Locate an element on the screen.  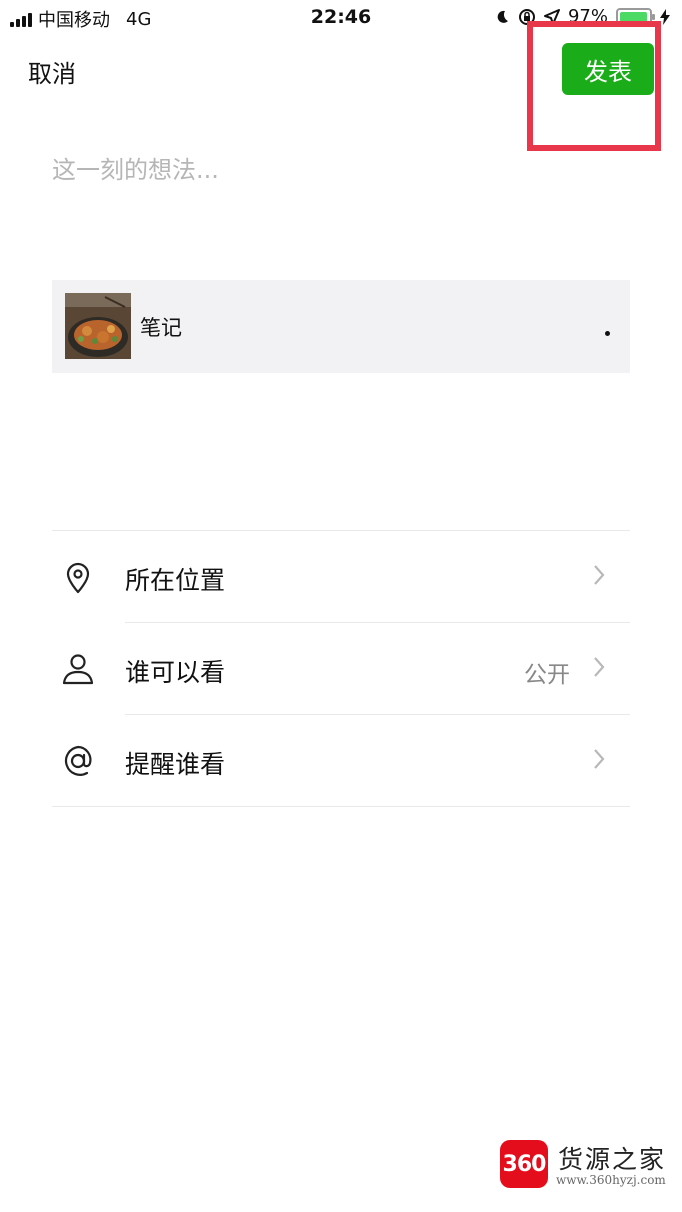
watermark: 360 货源之家 www.360hyzj.com is located at coordinates (590, 1165).